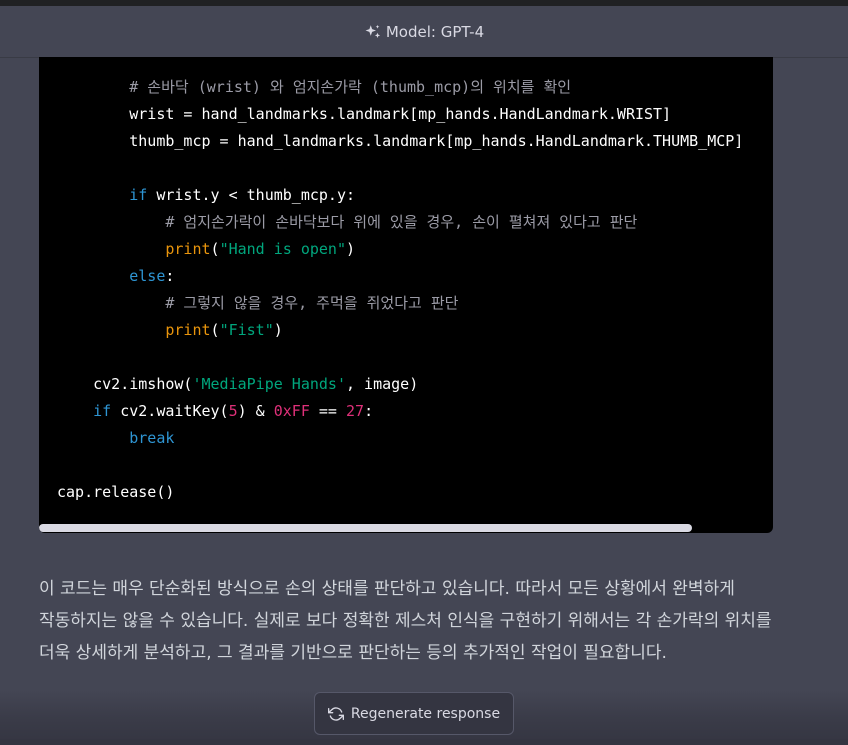  What do you see at coordinates (400, 195) in the screenshot?
I see `code-line: if wrist.y < thumb_mcp.y:` at bounding box center [400, 195].